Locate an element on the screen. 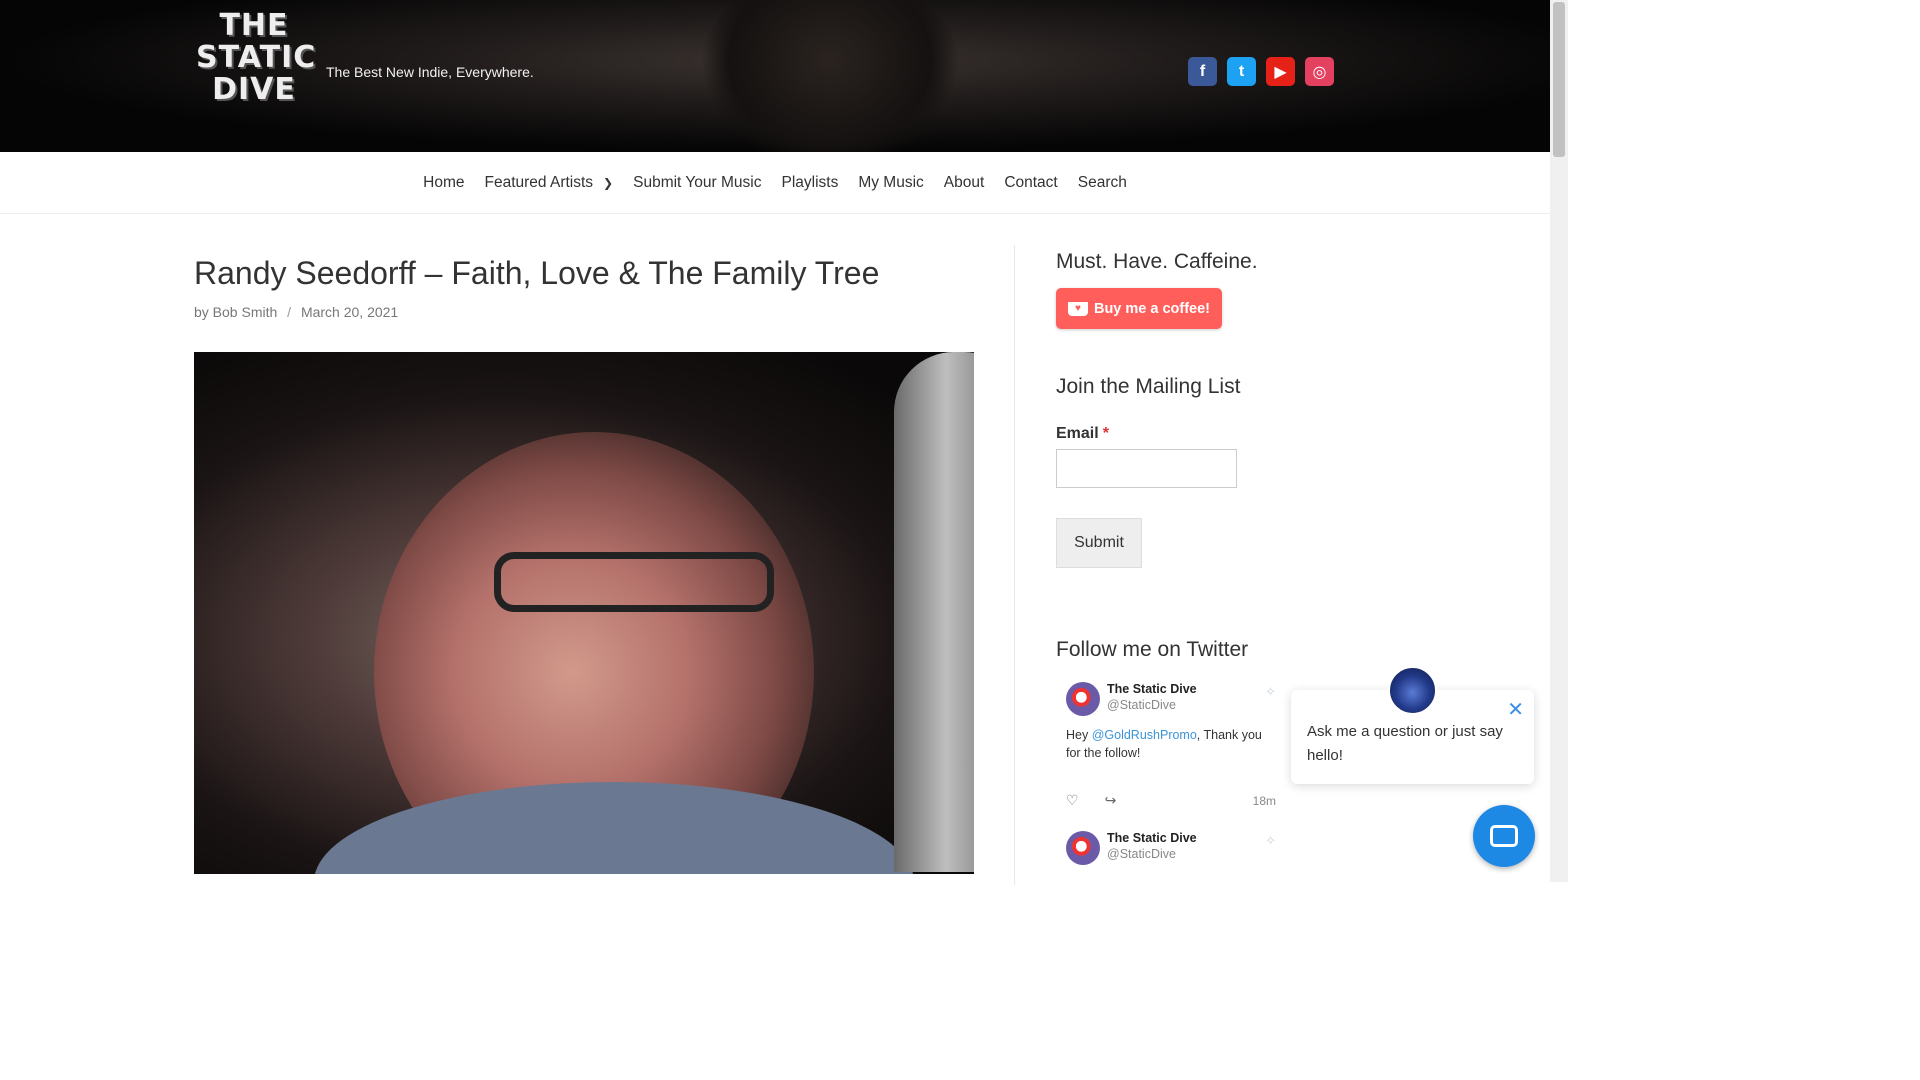  close-icon: ✕ is located at coordinates (1515, 710).